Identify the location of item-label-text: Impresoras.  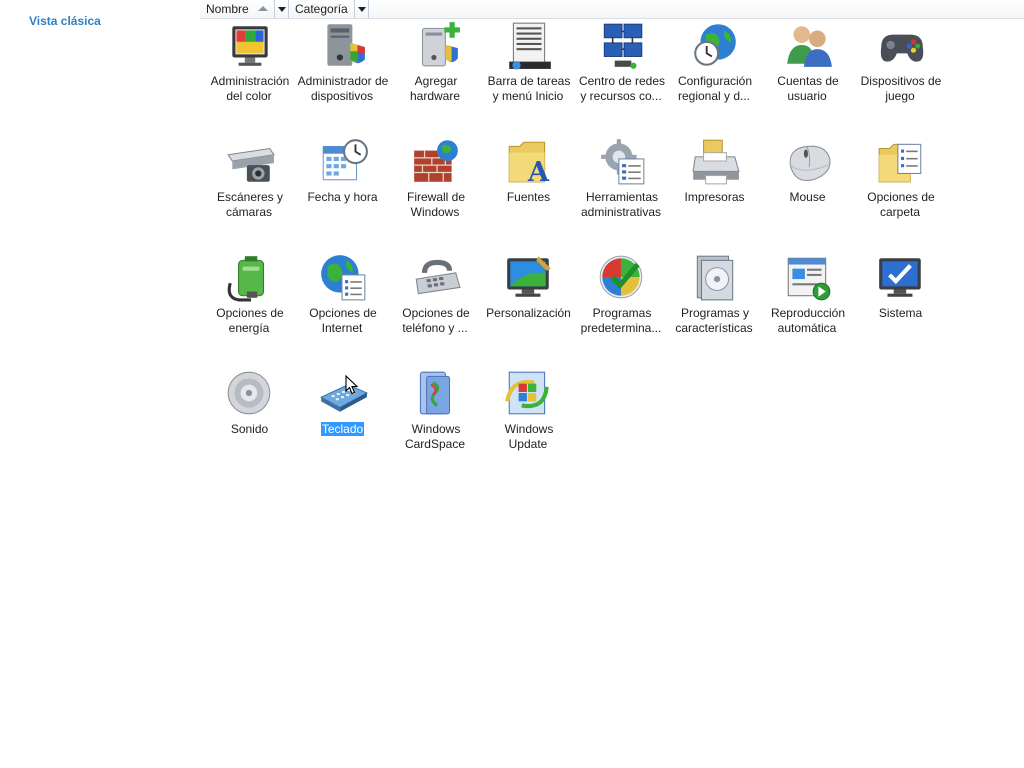
(714, 197).